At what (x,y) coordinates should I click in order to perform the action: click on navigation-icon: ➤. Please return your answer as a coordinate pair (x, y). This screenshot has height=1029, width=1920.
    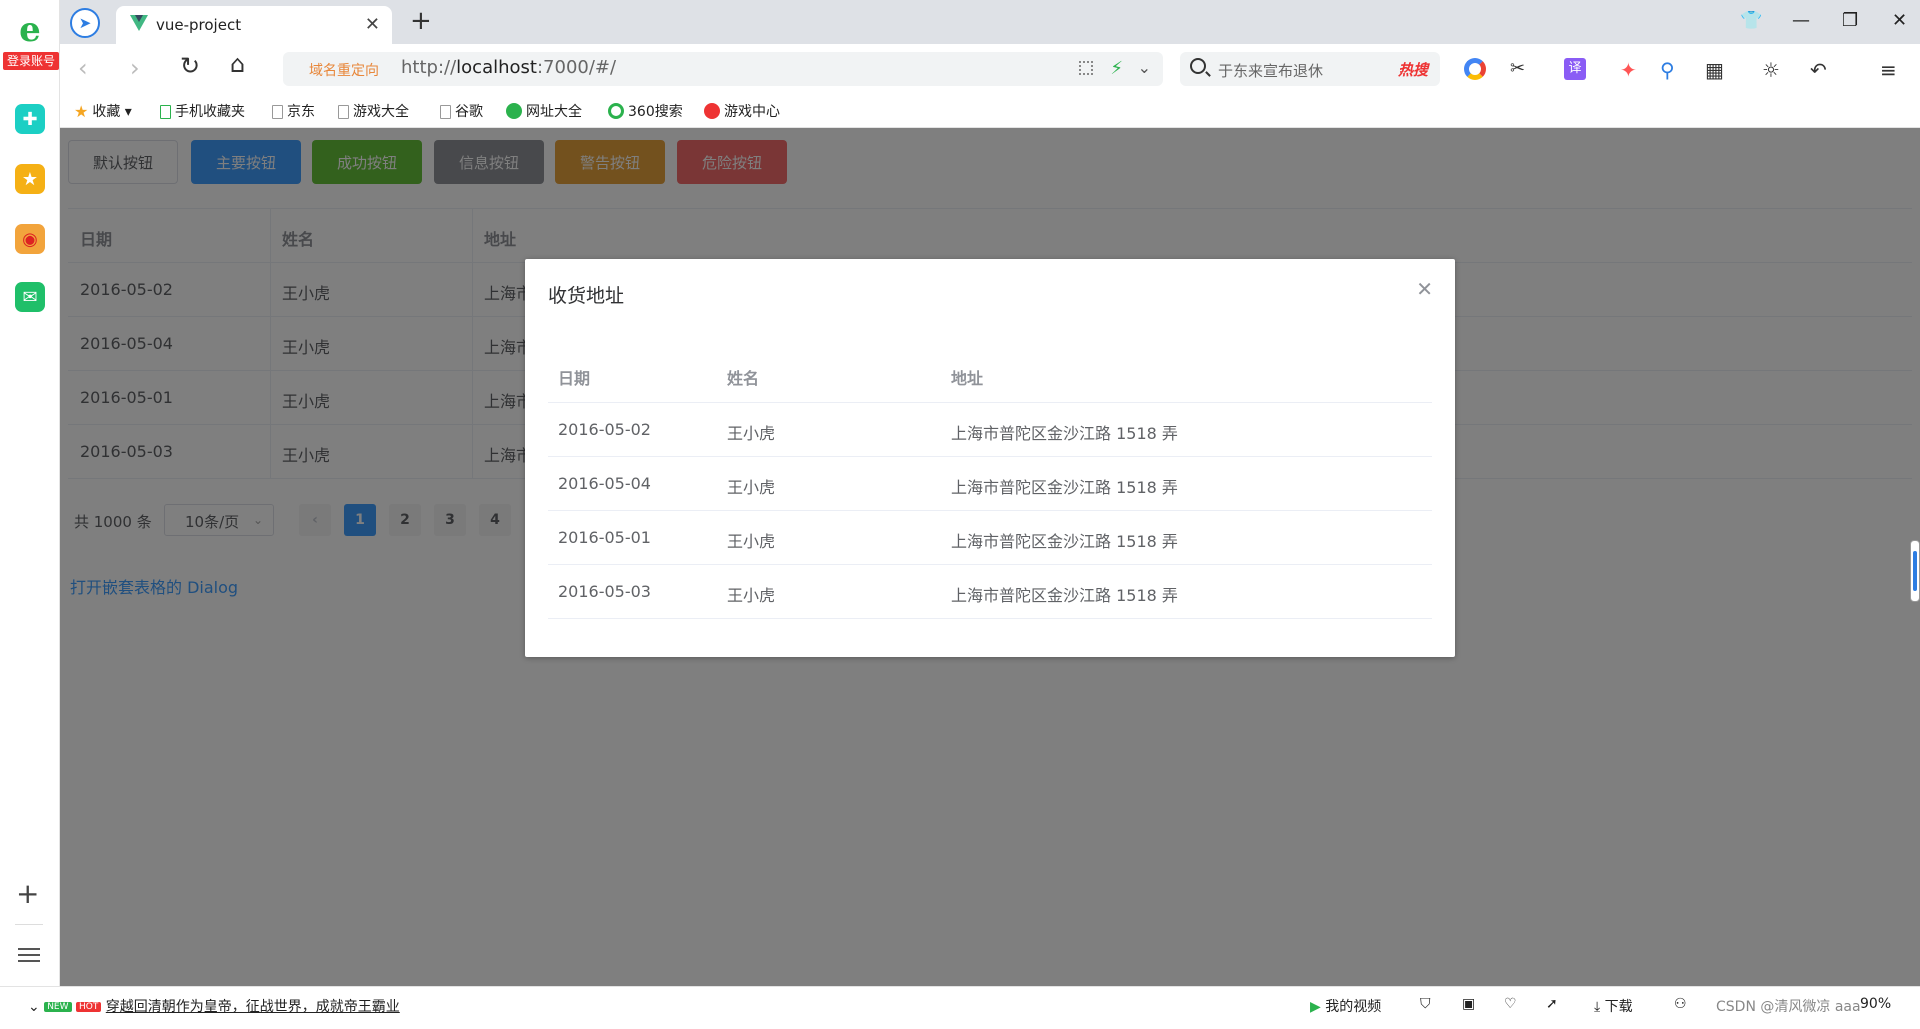
    Looking at the image, I should click on (85, 23).